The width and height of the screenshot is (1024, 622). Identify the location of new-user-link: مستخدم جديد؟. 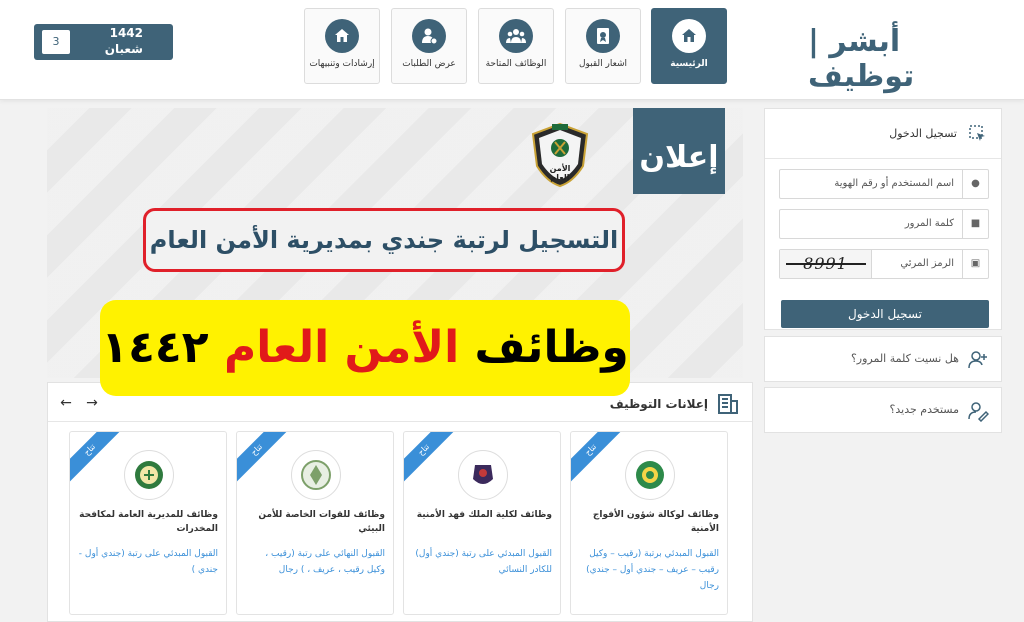
(883, 410).